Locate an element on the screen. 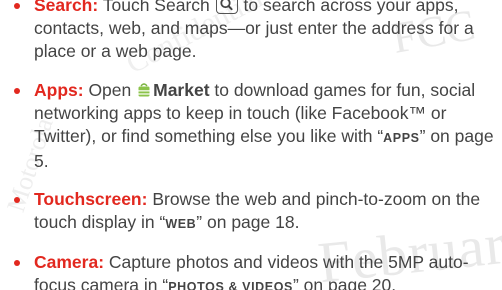 This screenshot has width=502, height=290. feature-text: ” on page 18. is located at coordinates (248, 222).